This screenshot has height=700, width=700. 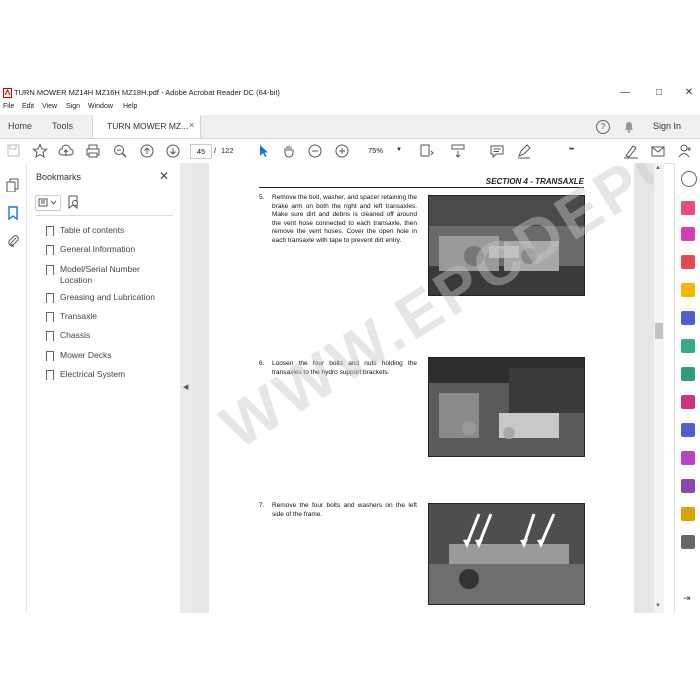 What do you see at coordinates (93, 151) in the screenshot?
I see `print-icon` at bounding box center [93, 151].